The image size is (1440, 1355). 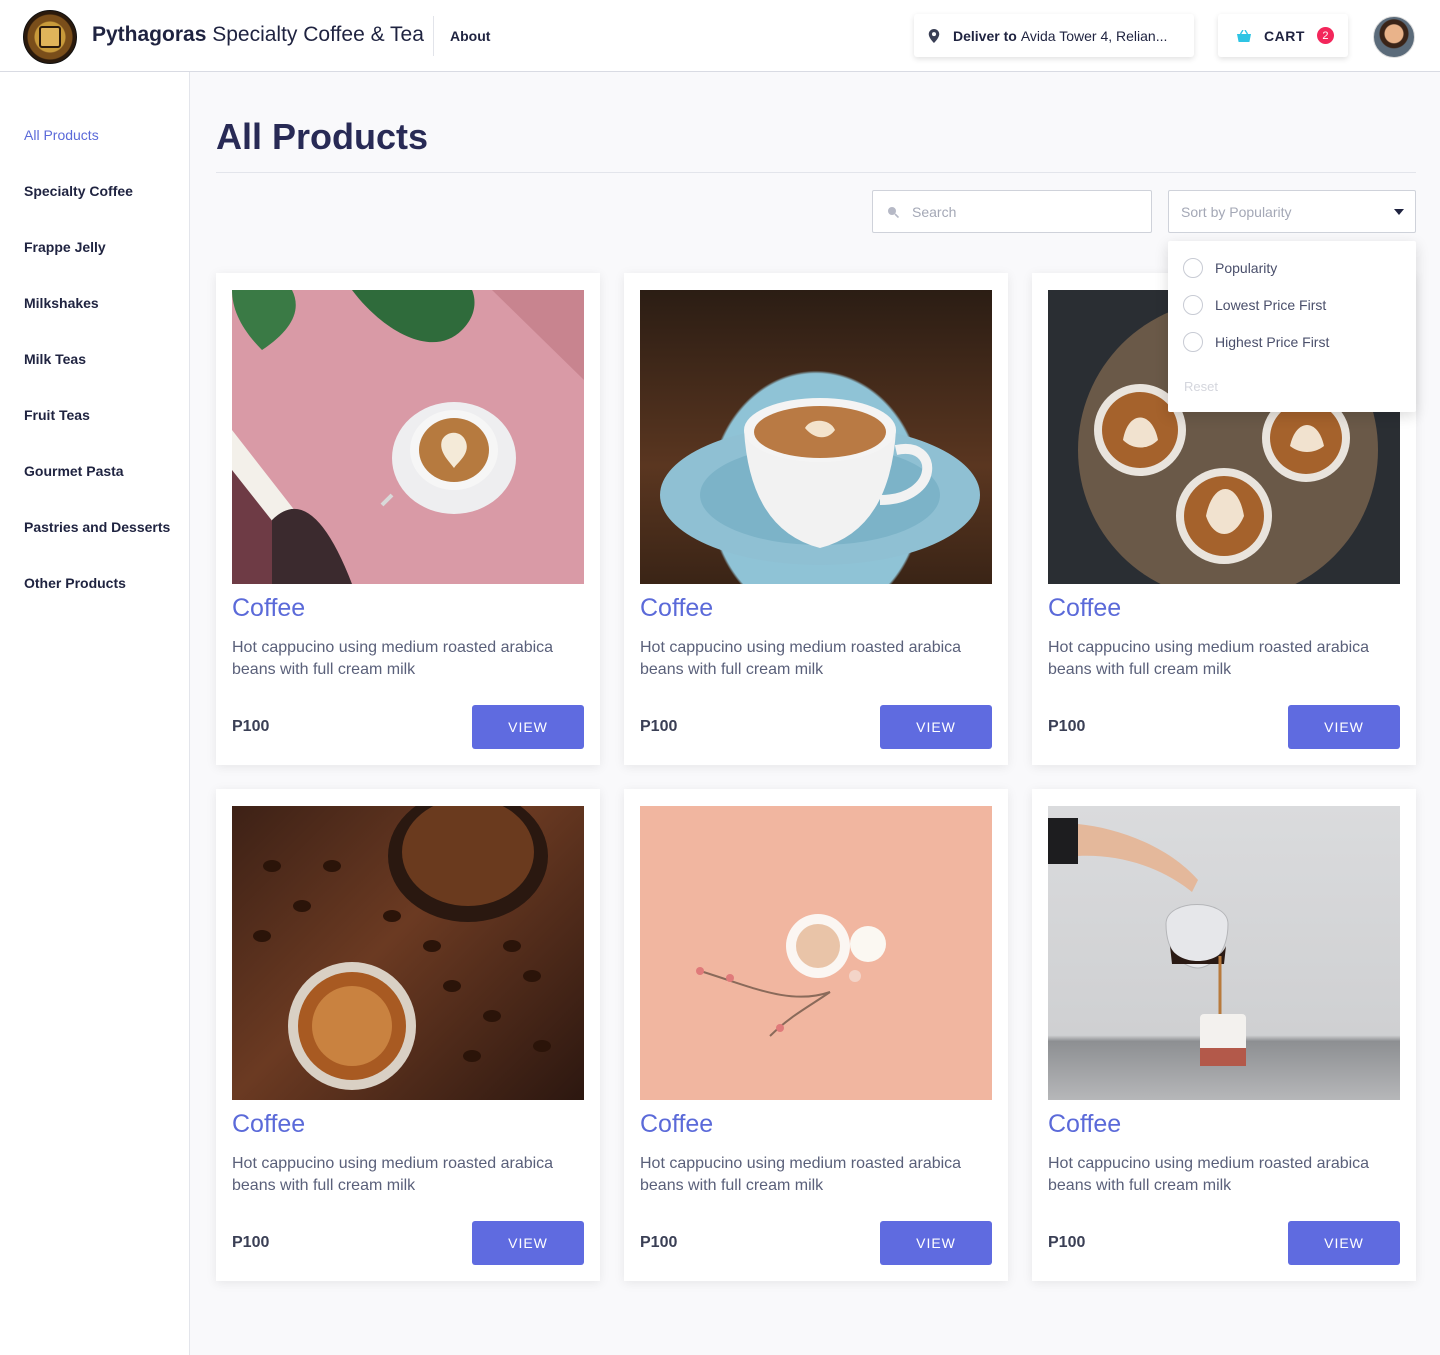 I want to click on sort-option-popularity: Popularity, so click(x=1230, y=268).